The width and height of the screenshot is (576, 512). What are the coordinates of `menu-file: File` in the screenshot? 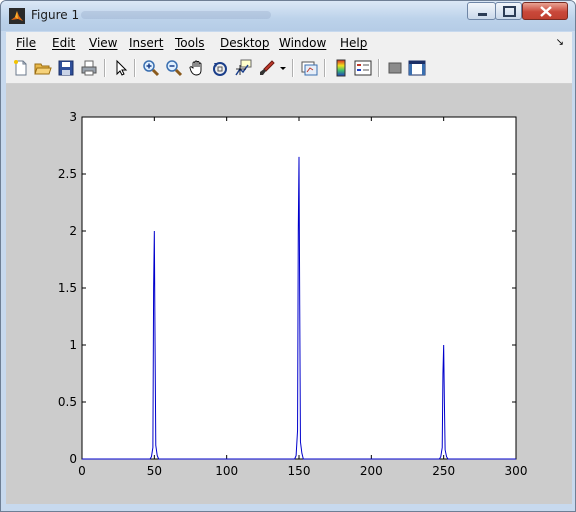 It's located at (26, 43).